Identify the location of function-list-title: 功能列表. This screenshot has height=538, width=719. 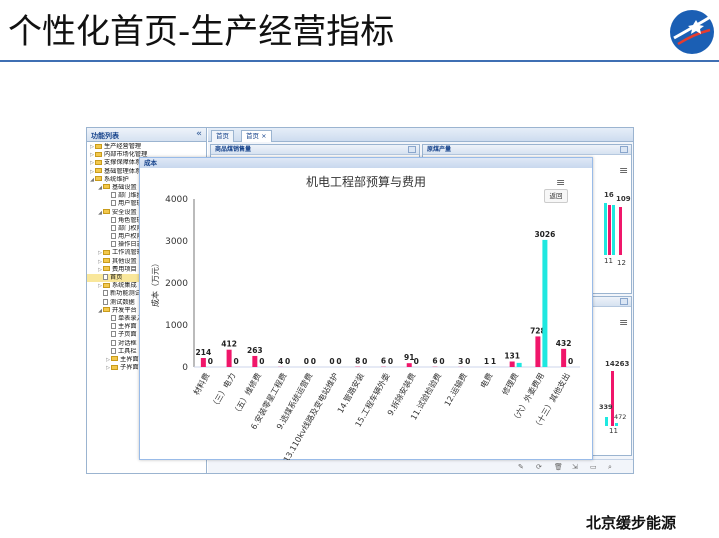
(105, 136).